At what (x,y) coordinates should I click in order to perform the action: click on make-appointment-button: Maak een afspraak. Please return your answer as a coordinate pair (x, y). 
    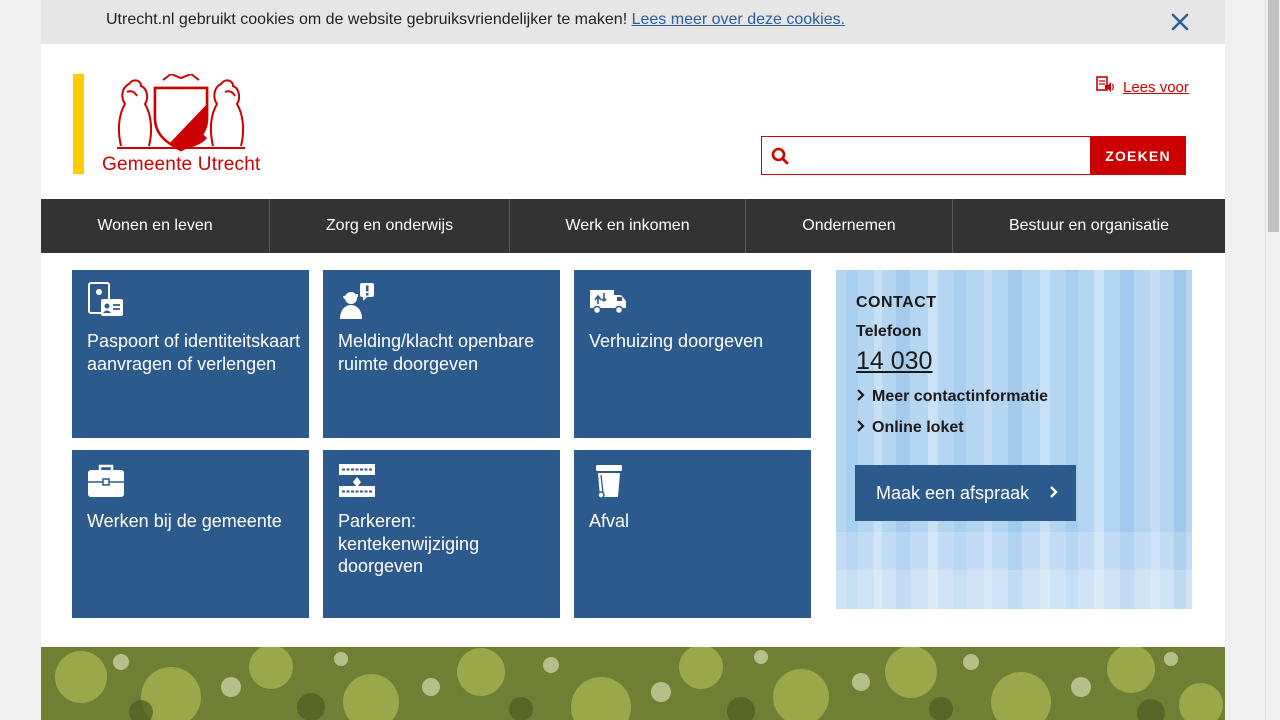
    Looking at the image, I should click on (965, 493).